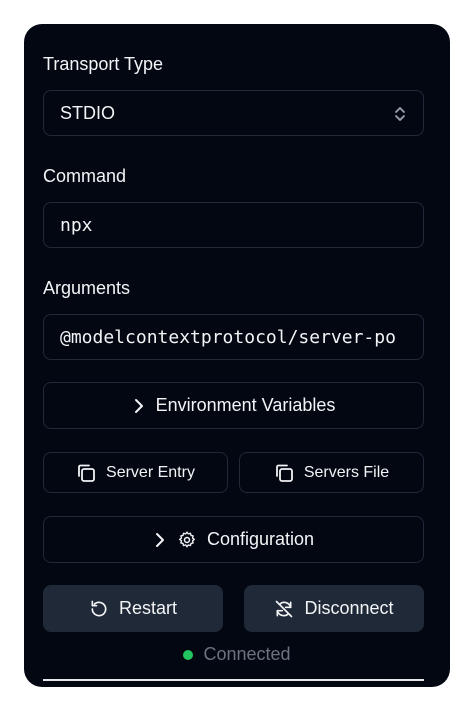  I want to click on arguments-label: Arguments, so click(87, 288).